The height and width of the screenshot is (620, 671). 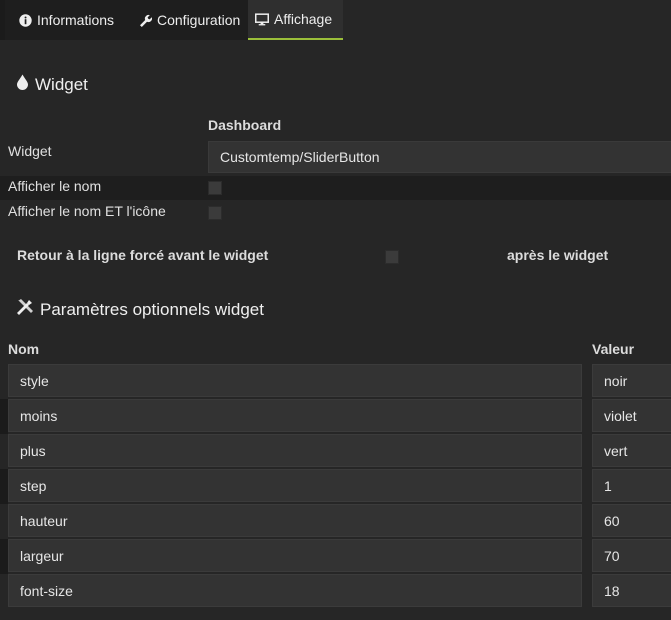 What do you see at coordinates (300, 157) in the screenshot?
I see `widget-select-value: Customtemp/SliderButton` at bounding box center [300, 157].